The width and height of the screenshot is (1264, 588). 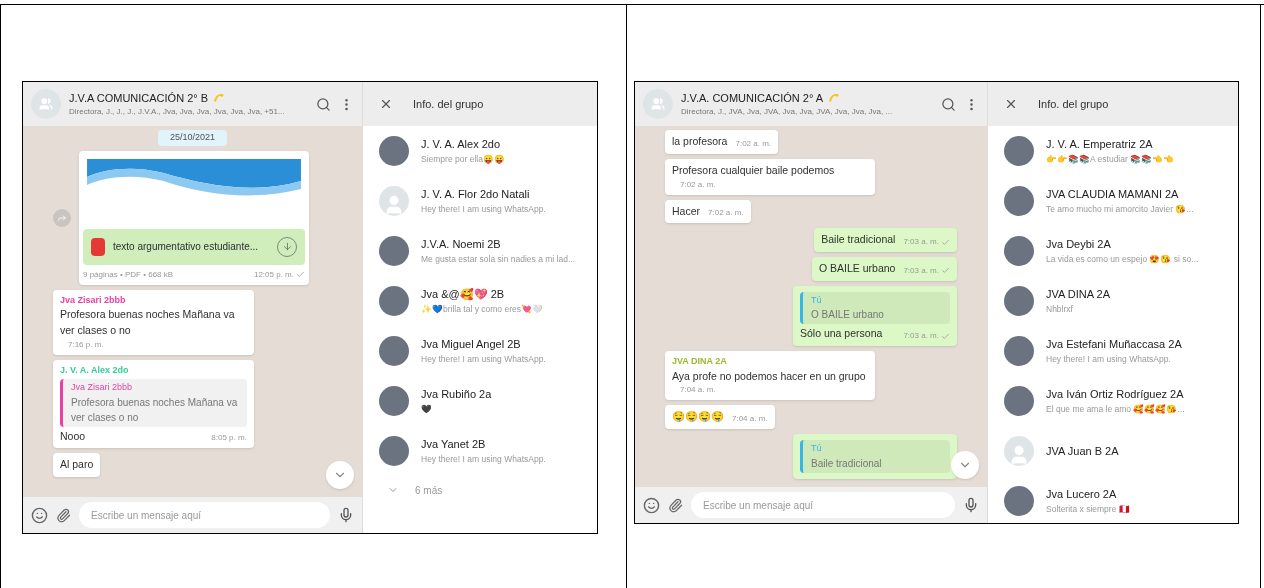 What do you see at coordinates (700, 361) in the screenshot?
I see `sender-name: JVA DINA 2A` at bounding box center [700, 361].